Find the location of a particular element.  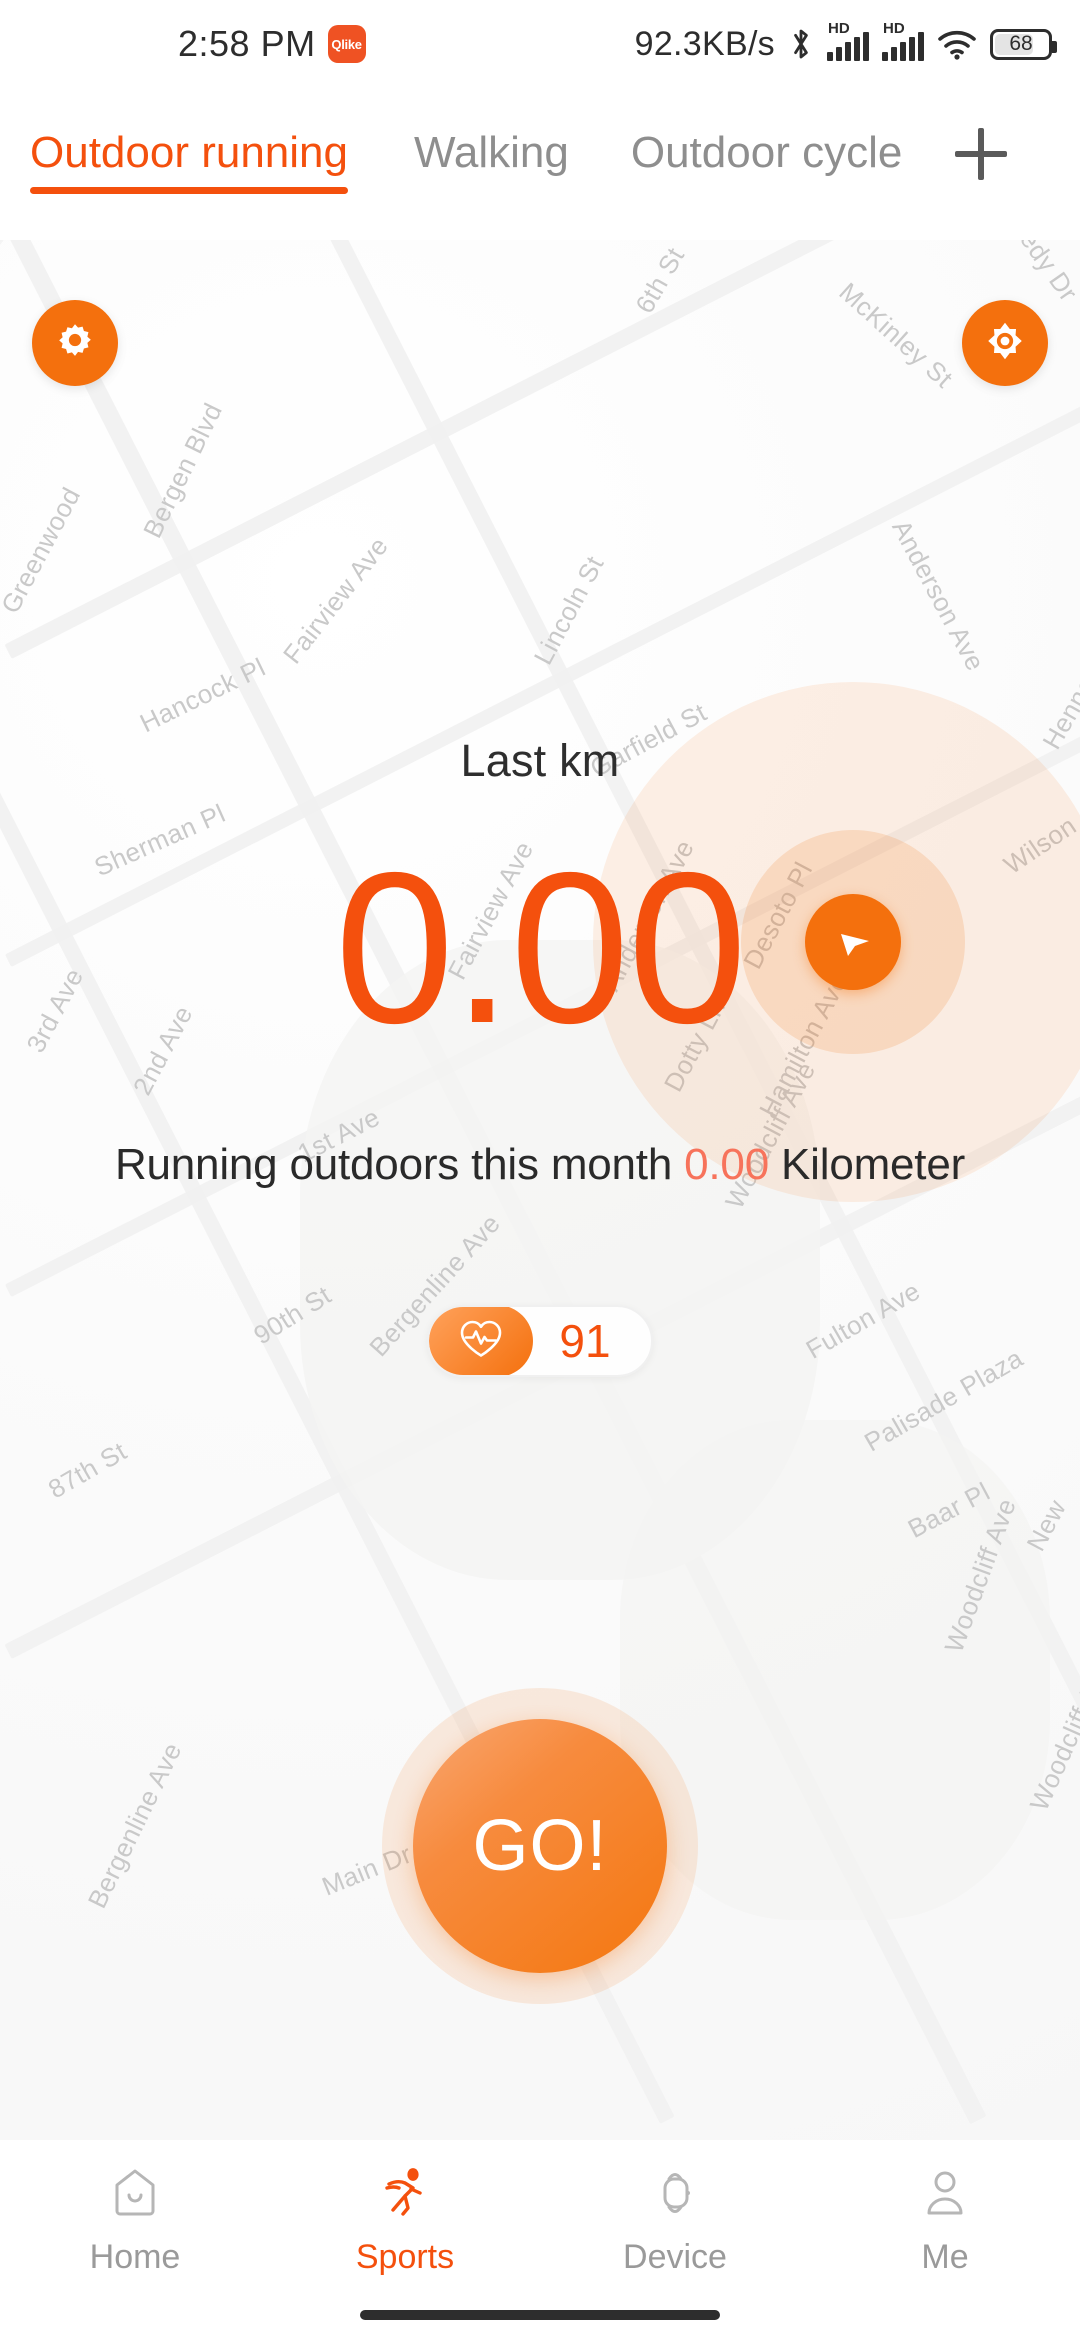

bluetooth-icon is located at coordinates (801, 44).